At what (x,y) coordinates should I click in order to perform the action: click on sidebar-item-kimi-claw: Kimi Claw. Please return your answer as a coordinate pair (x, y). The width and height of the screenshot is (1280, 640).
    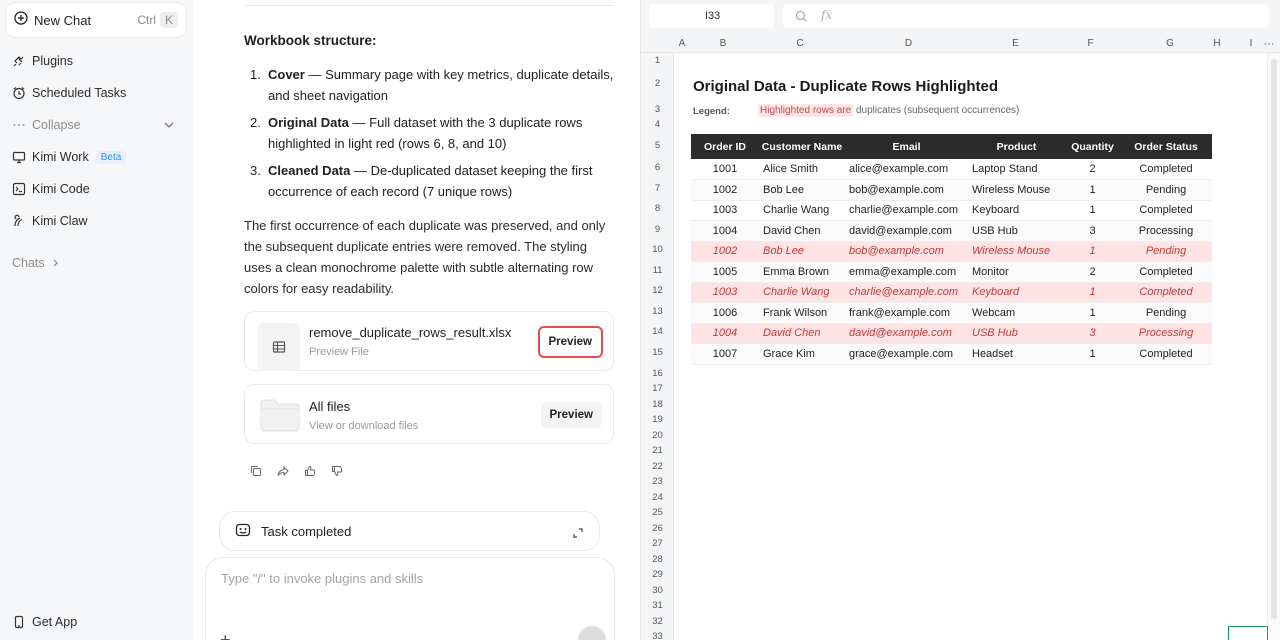
    Looking at the image, I should click on (50, 221).